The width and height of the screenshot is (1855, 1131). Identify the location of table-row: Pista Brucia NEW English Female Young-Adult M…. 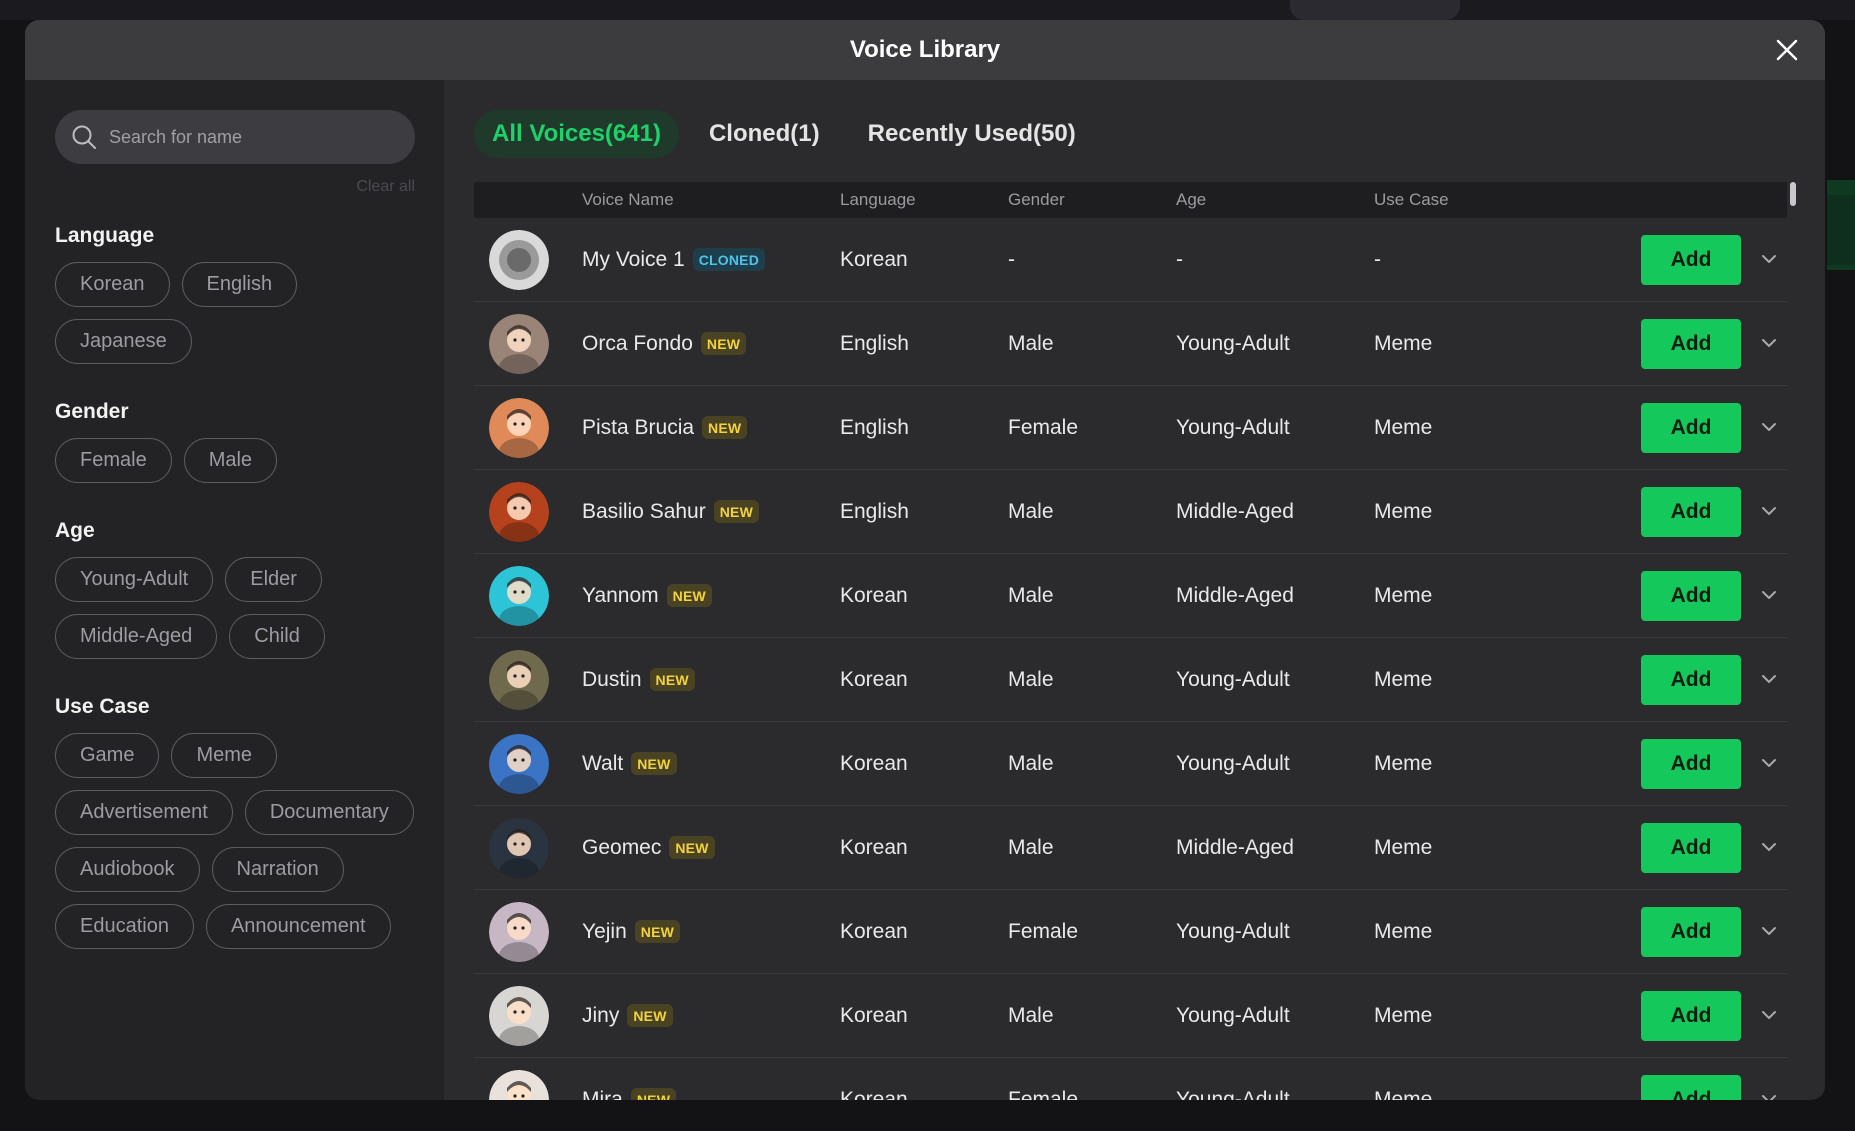
(1130, 428).